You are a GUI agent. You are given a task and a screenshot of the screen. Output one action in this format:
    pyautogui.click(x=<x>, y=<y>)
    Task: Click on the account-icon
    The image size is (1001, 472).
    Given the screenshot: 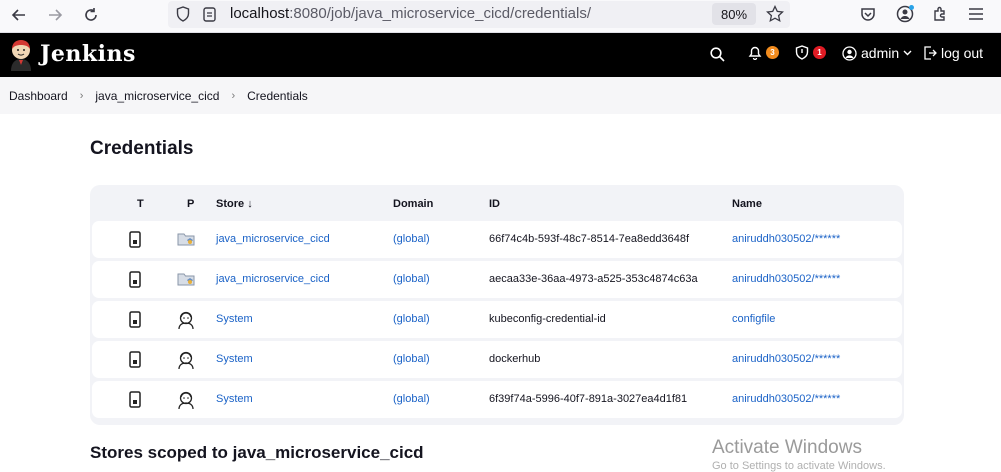 What is the action you would take?
    pyautogui.click(x=905, y=16)
    